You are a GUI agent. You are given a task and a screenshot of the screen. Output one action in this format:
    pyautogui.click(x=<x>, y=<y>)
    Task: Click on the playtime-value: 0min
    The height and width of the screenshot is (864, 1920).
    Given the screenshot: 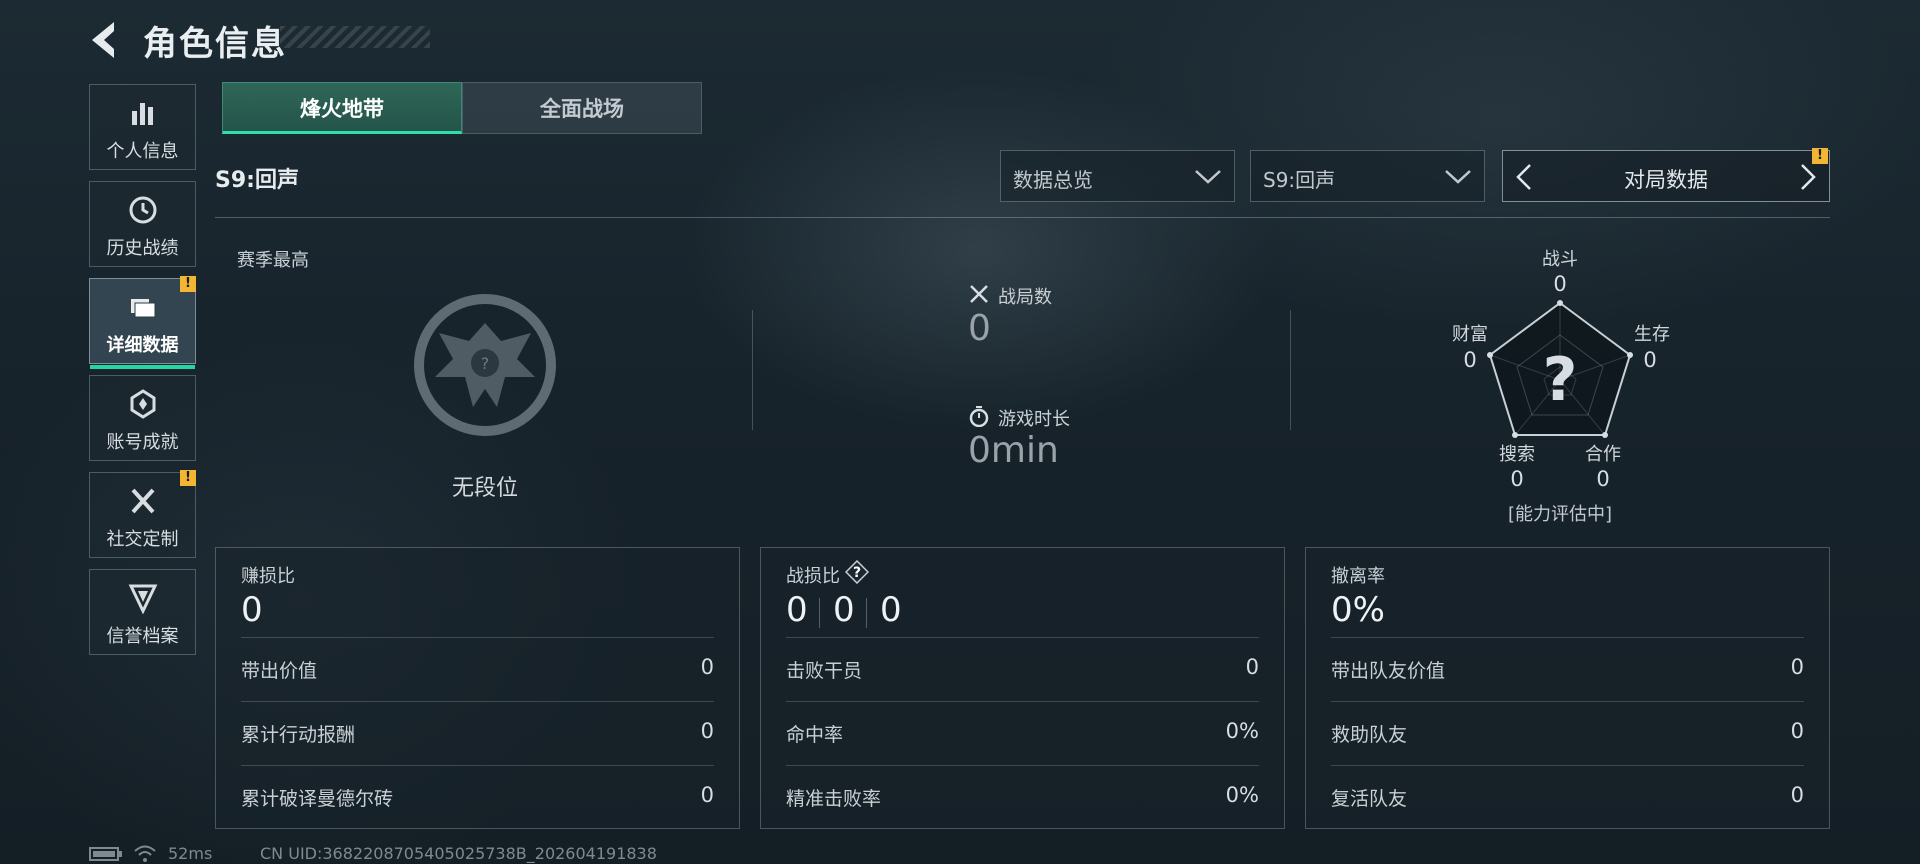 What is the action you would take?
    pyautogui.click(x=1013, y=450)
    